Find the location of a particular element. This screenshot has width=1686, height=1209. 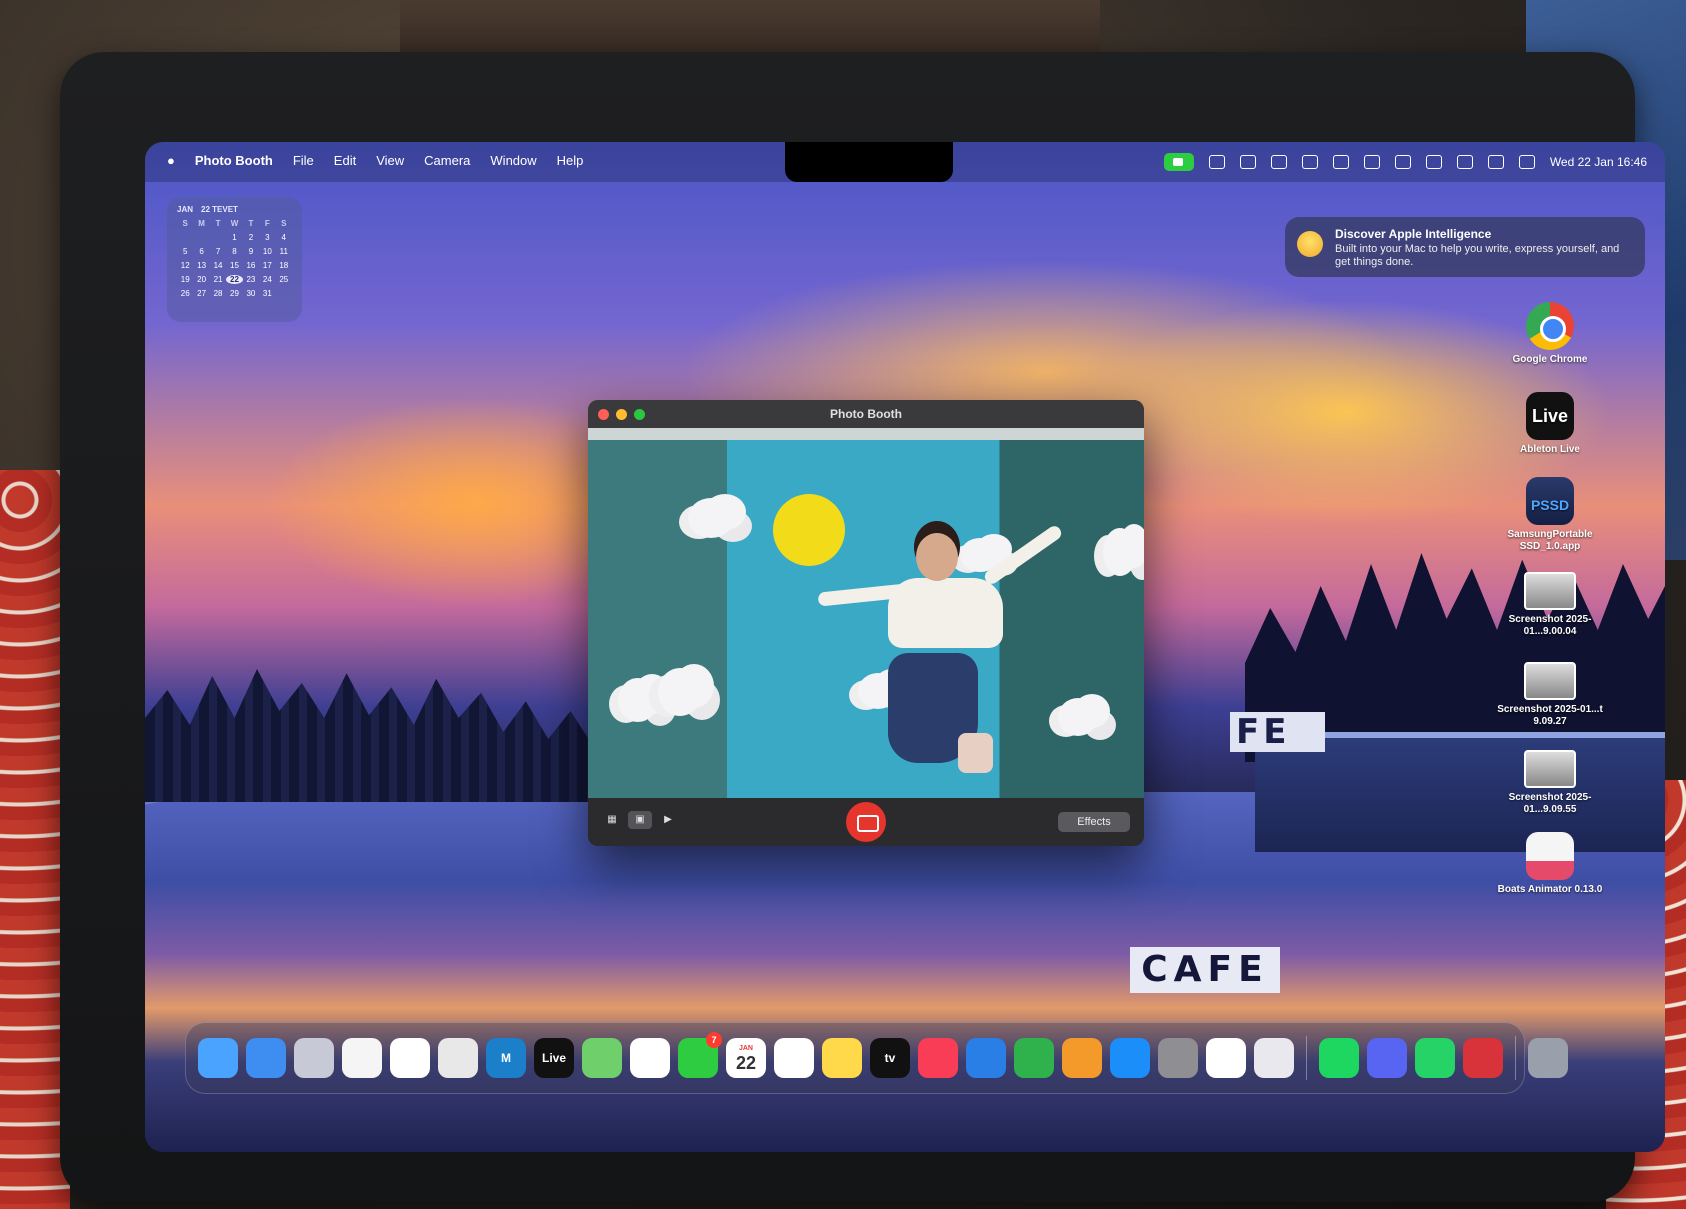

single-photo-view-icon: ▣ is located at coordinates (640, 820).